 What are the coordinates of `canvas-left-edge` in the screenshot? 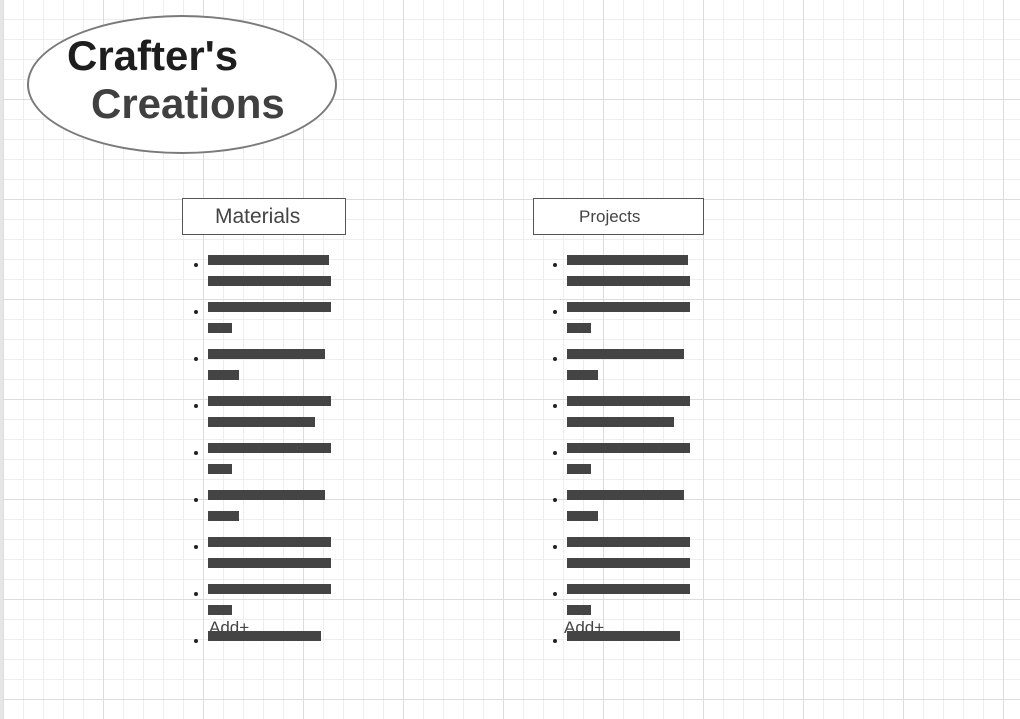 It's located at (1, 359).